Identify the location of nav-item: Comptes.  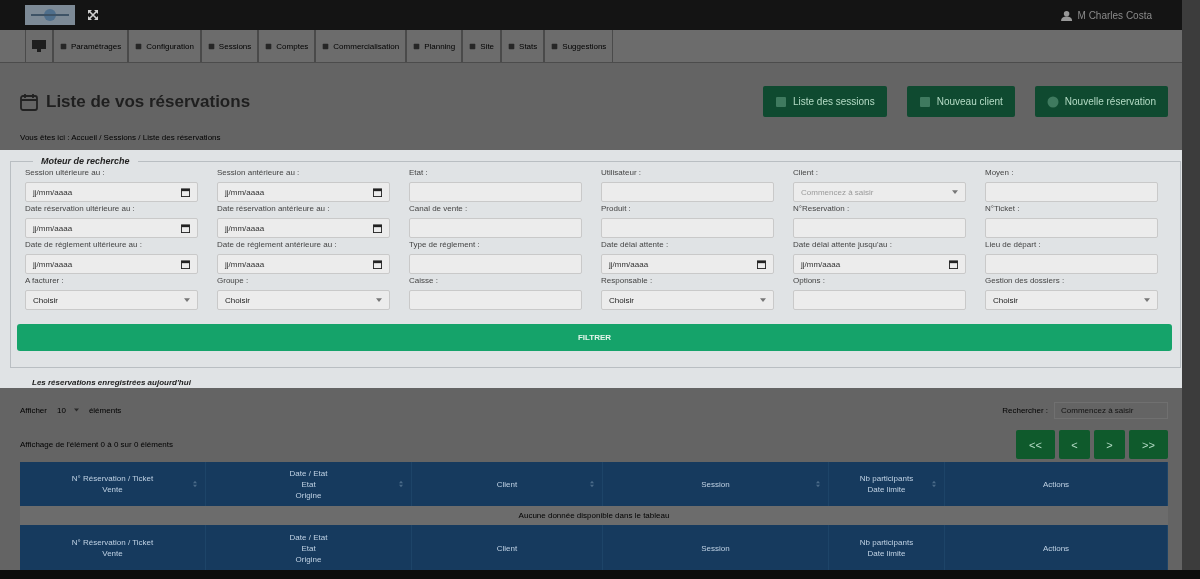
(287, 46).